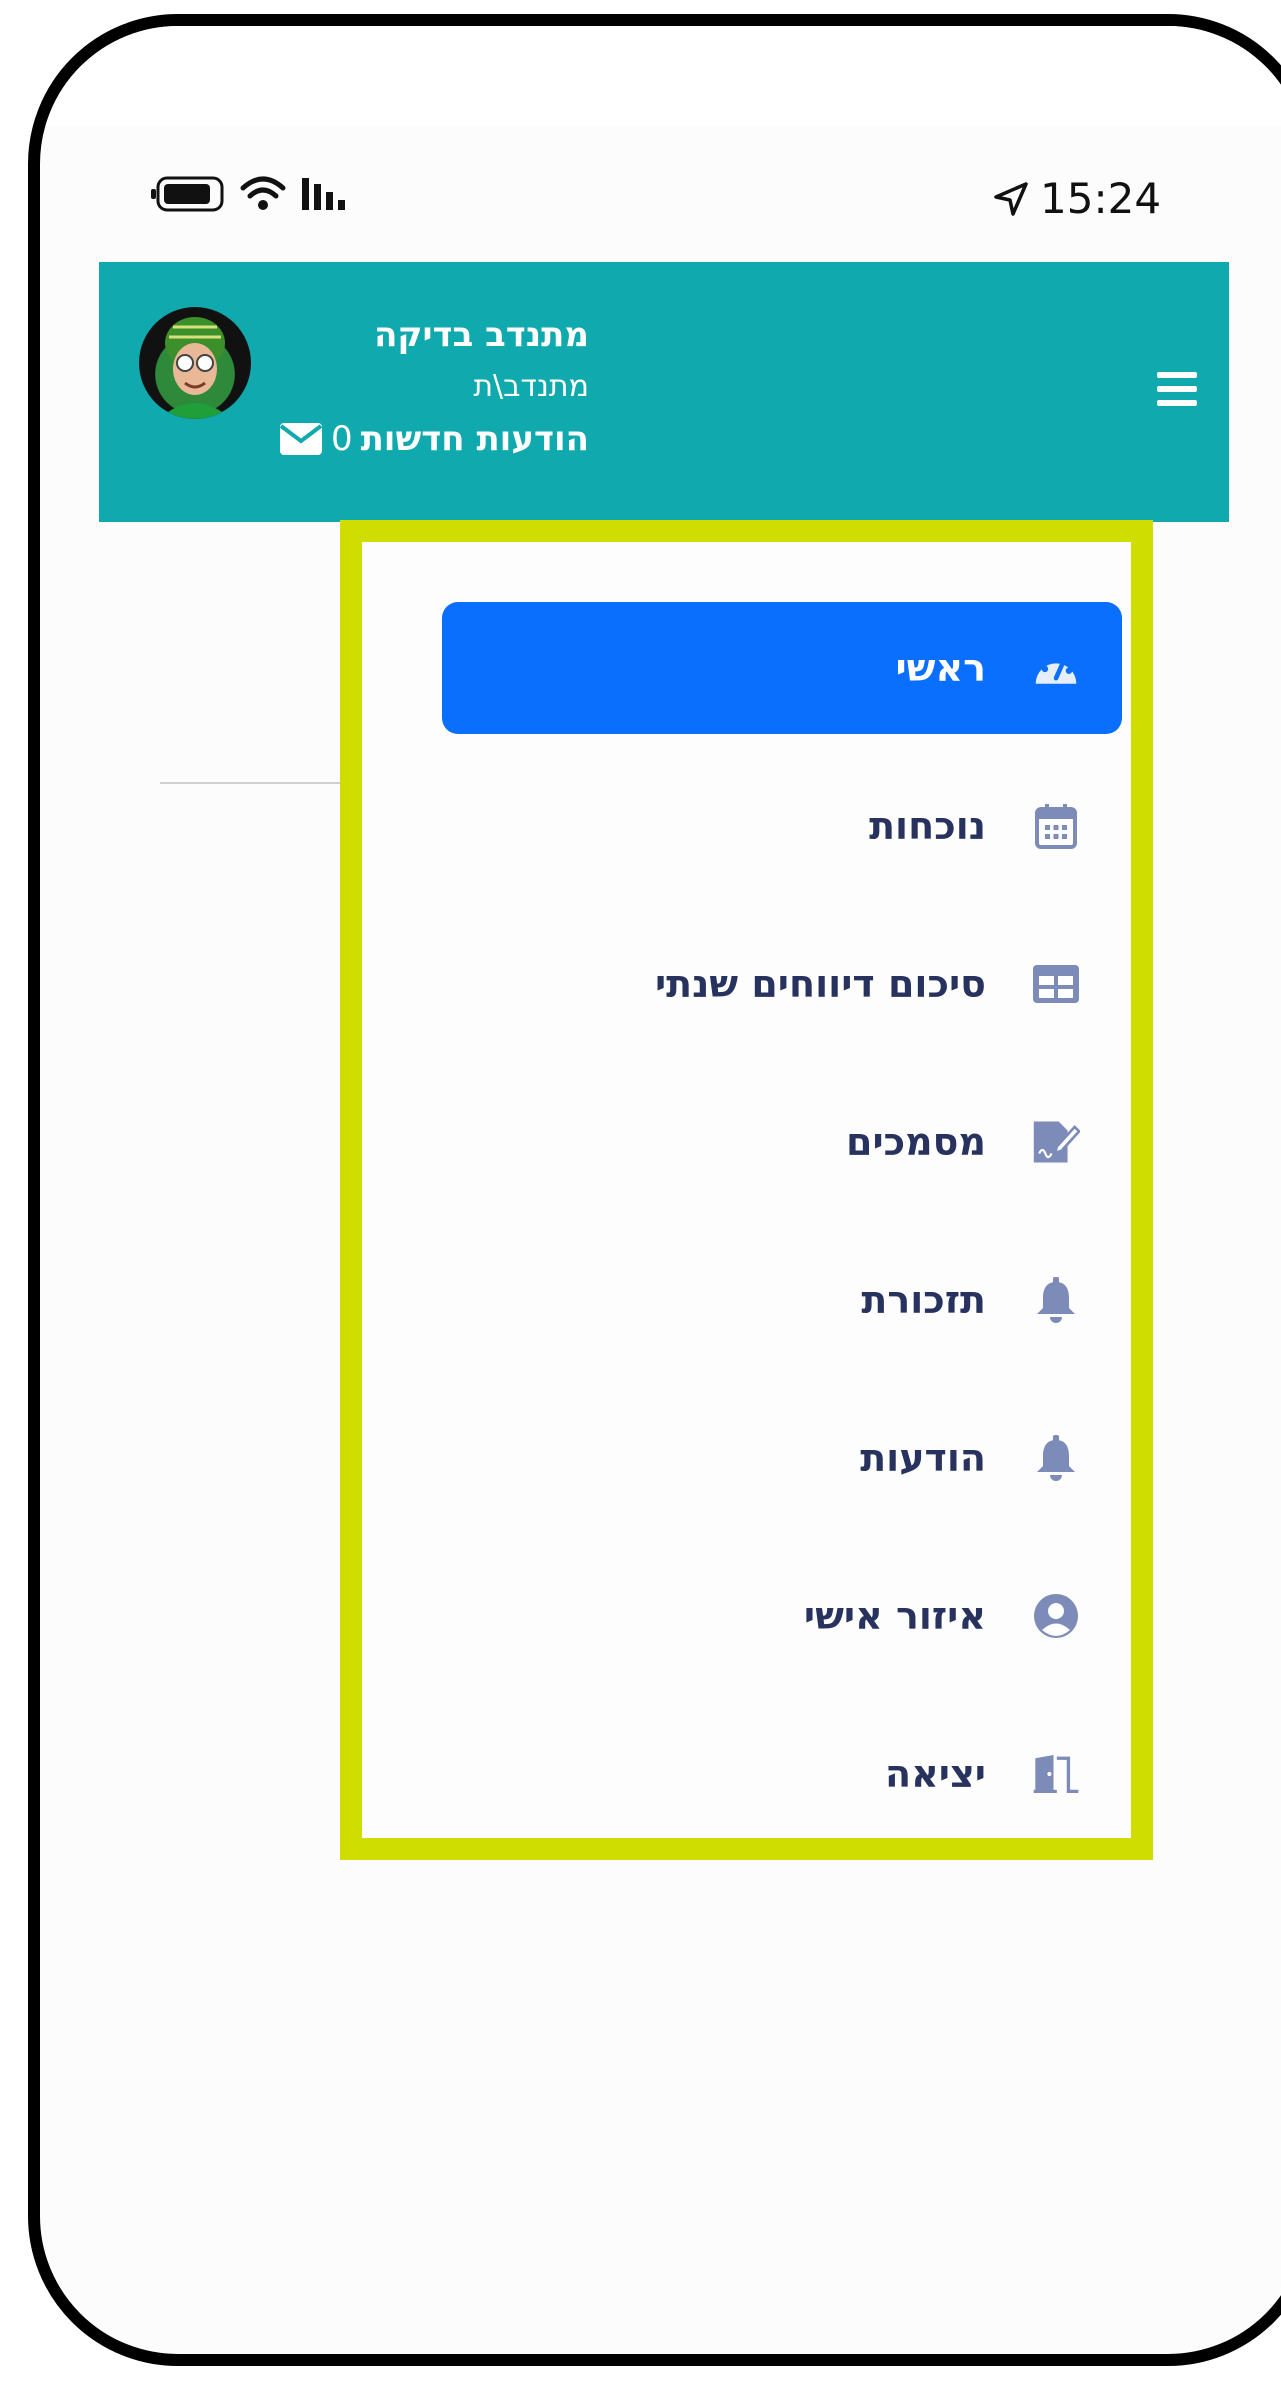 The height and width of the screenshot is (2382, 1281). What do you see at coordinates (894, 1616) in the screenshot?
I see `menu-item-label: איזור אישי` at bounding box center [894, 1616].